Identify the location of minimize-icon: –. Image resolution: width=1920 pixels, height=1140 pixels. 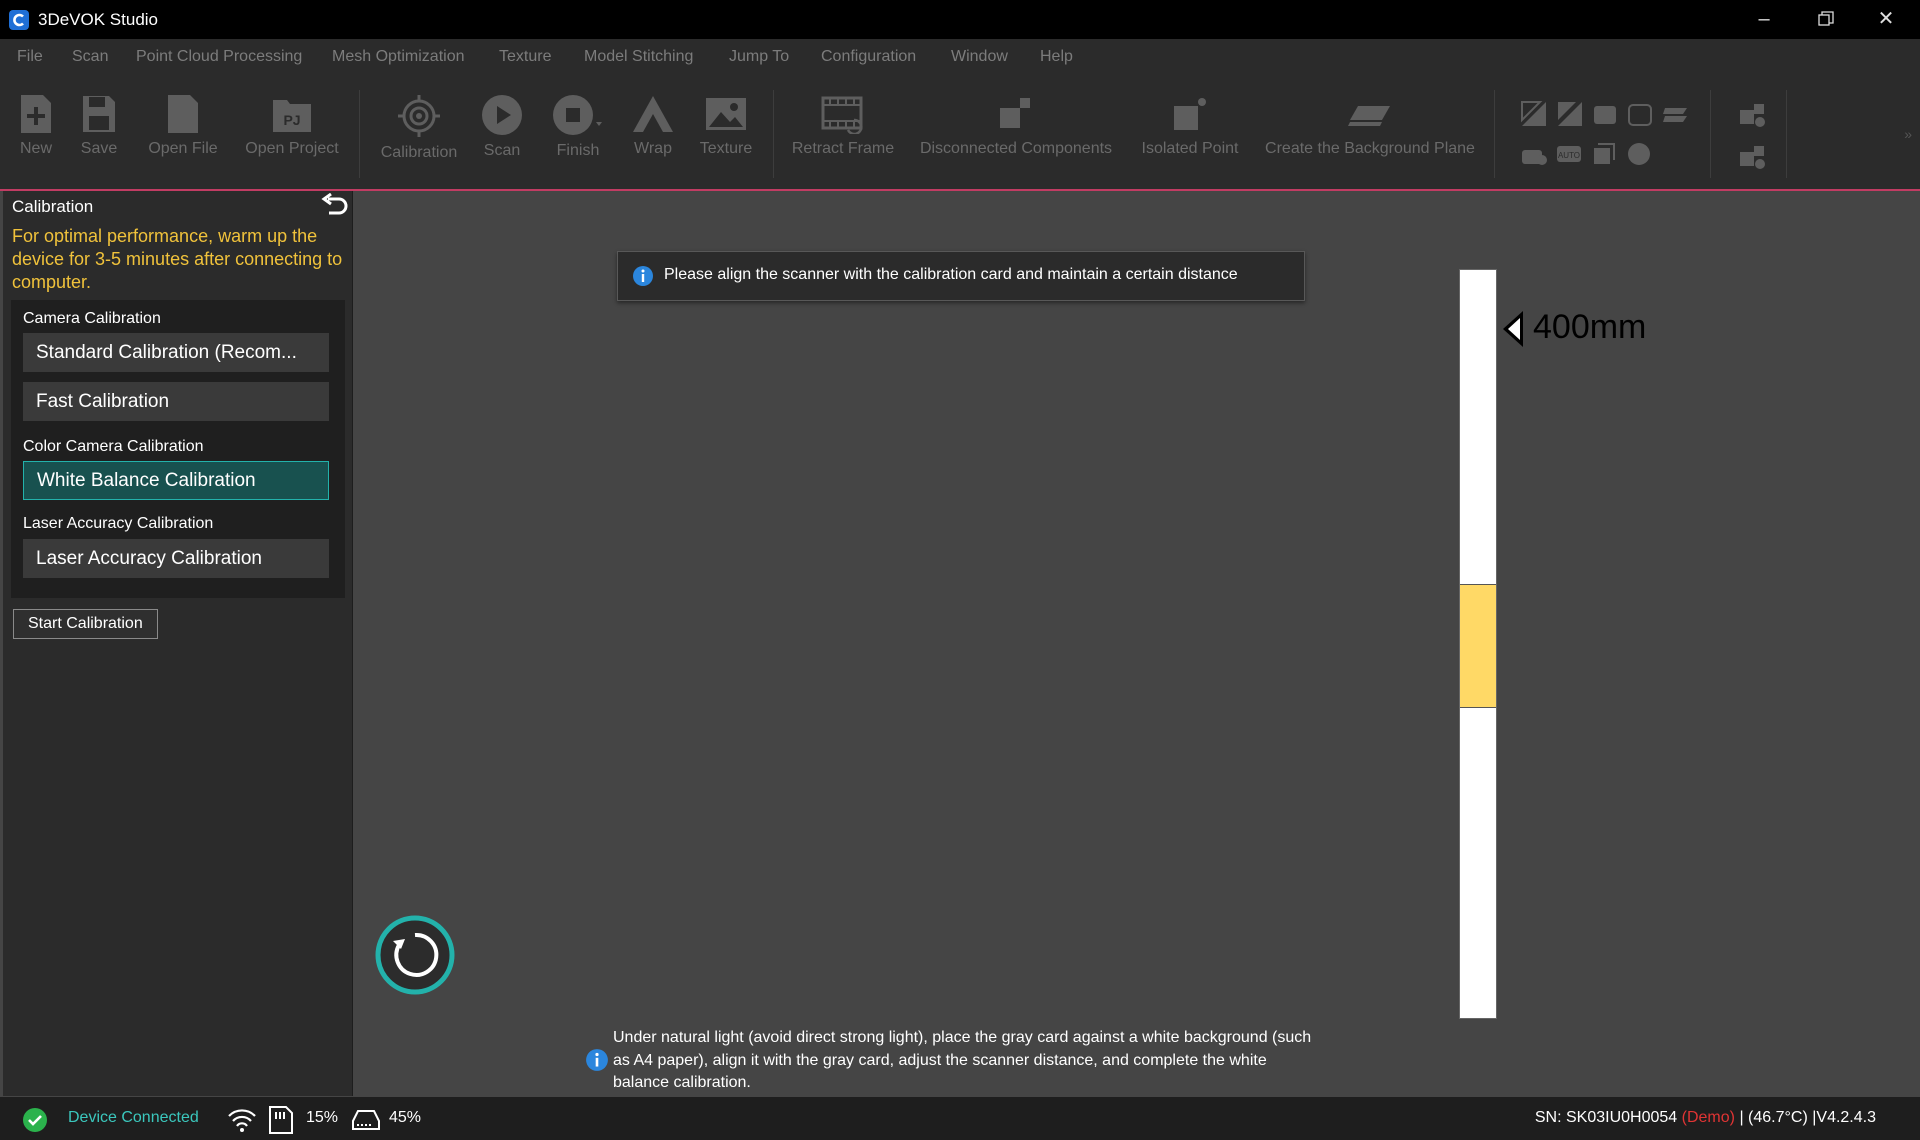
(1764, 19).